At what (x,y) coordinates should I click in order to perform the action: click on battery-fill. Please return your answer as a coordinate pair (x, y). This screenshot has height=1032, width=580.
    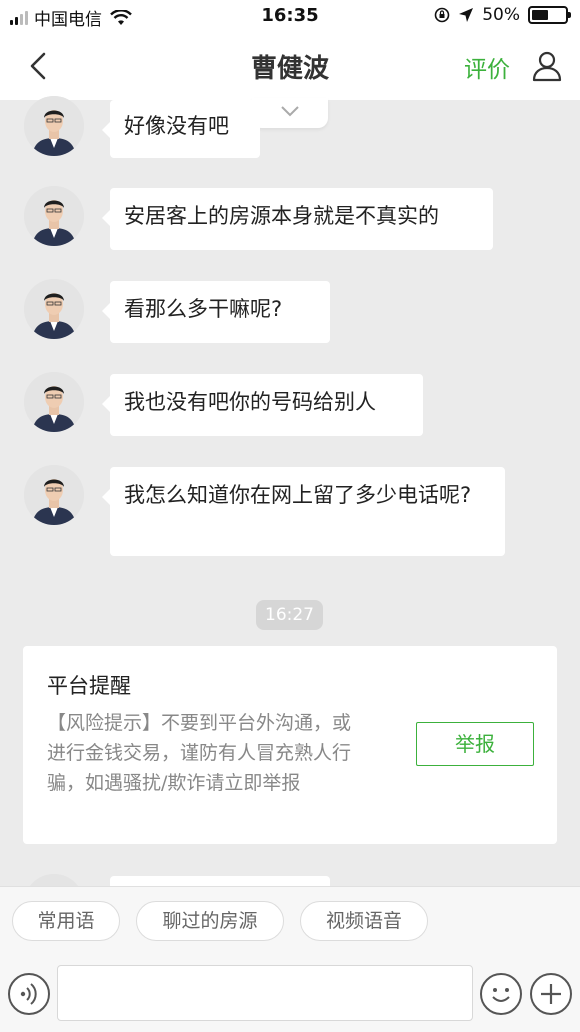
    Looking at the image, I should click on (540, 15).